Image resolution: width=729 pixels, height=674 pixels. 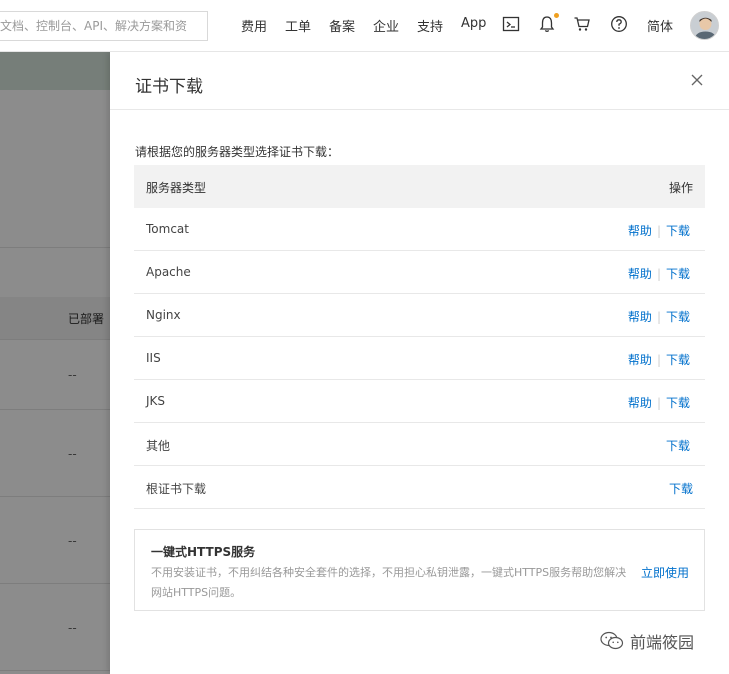 I want to click on server-type-name: 其他, so click(x=158, y=446).